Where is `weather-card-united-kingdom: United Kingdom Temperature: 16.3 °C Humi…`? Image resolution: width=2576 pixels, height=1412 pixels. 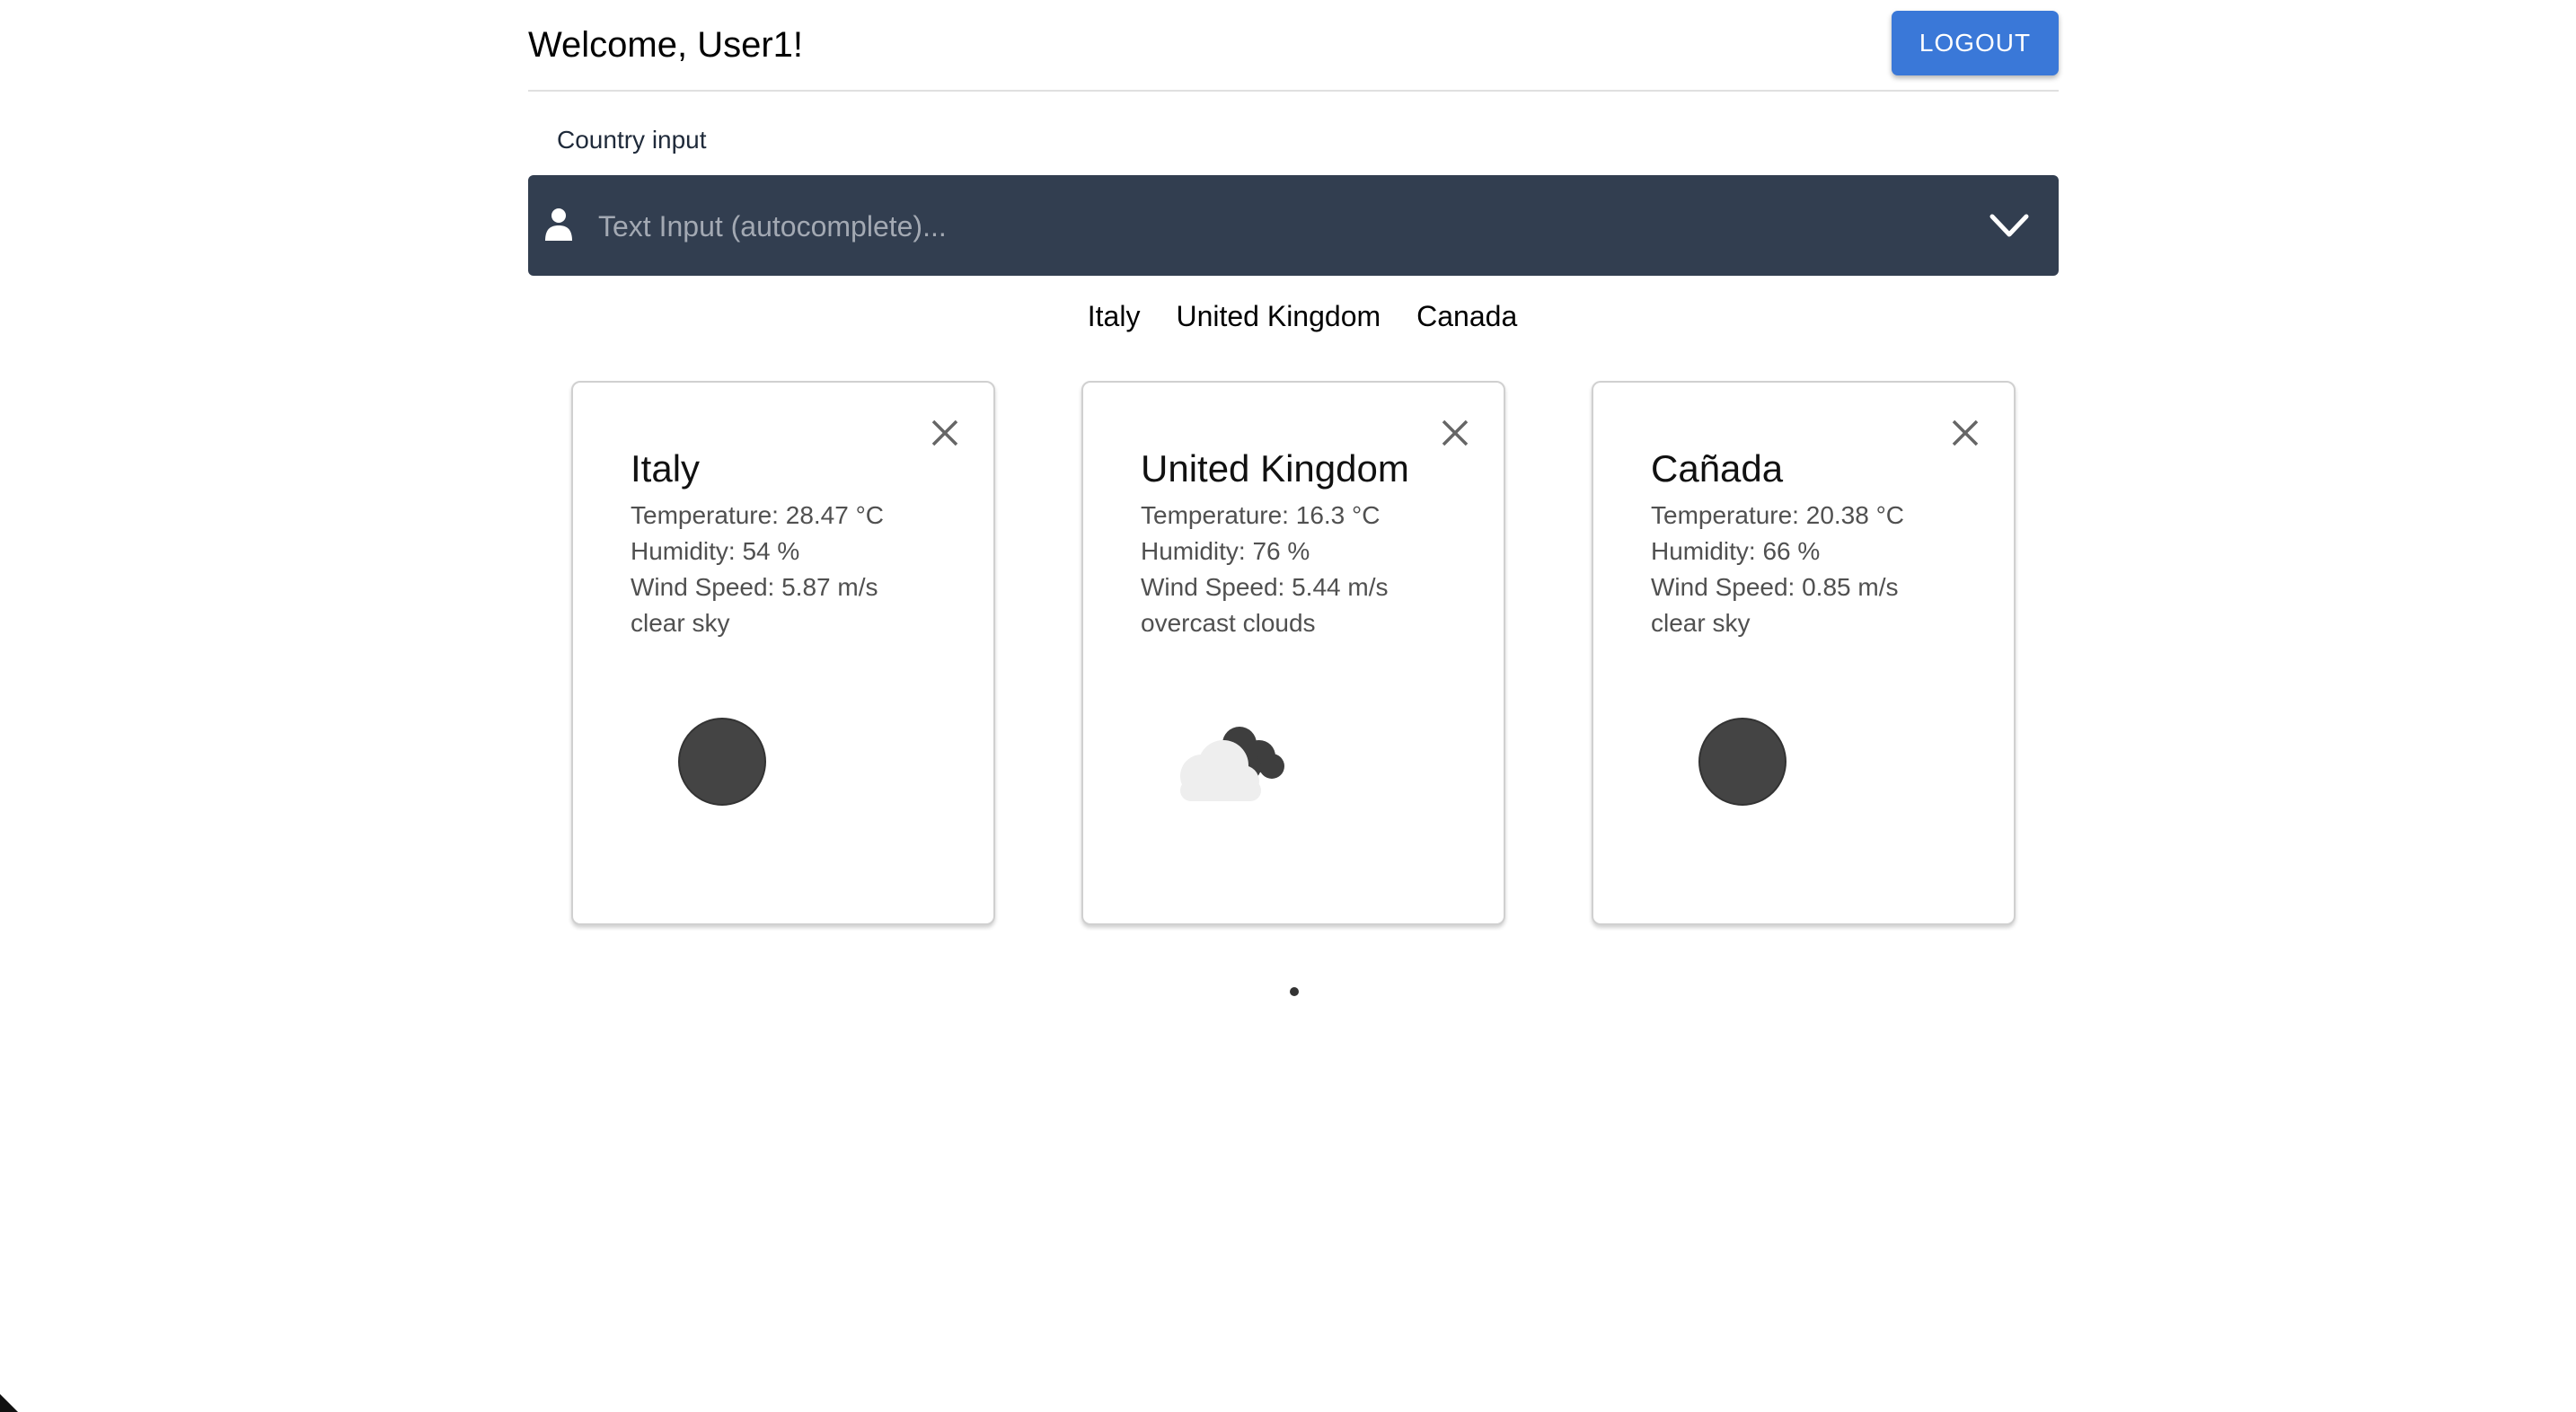
weather-card-united-kingdom: United Kingdom Temperature: 16.3 °C Humi… is located at coordinates (1293, 653).